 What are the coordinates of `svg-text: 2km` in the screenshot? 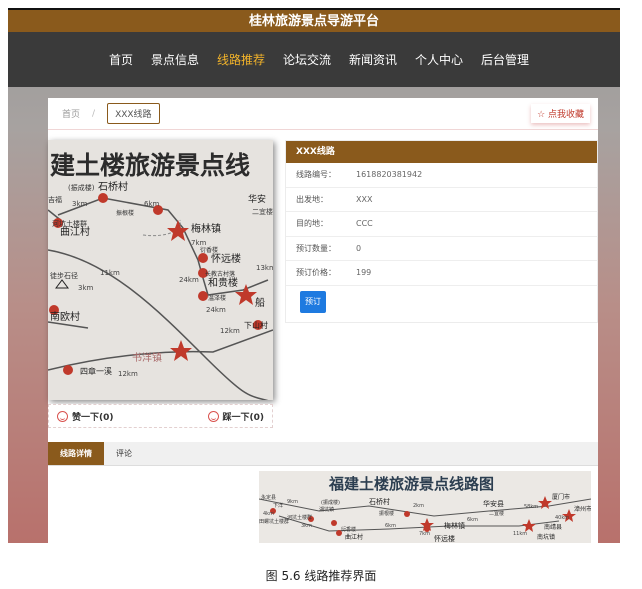 It's located at (418, 506).